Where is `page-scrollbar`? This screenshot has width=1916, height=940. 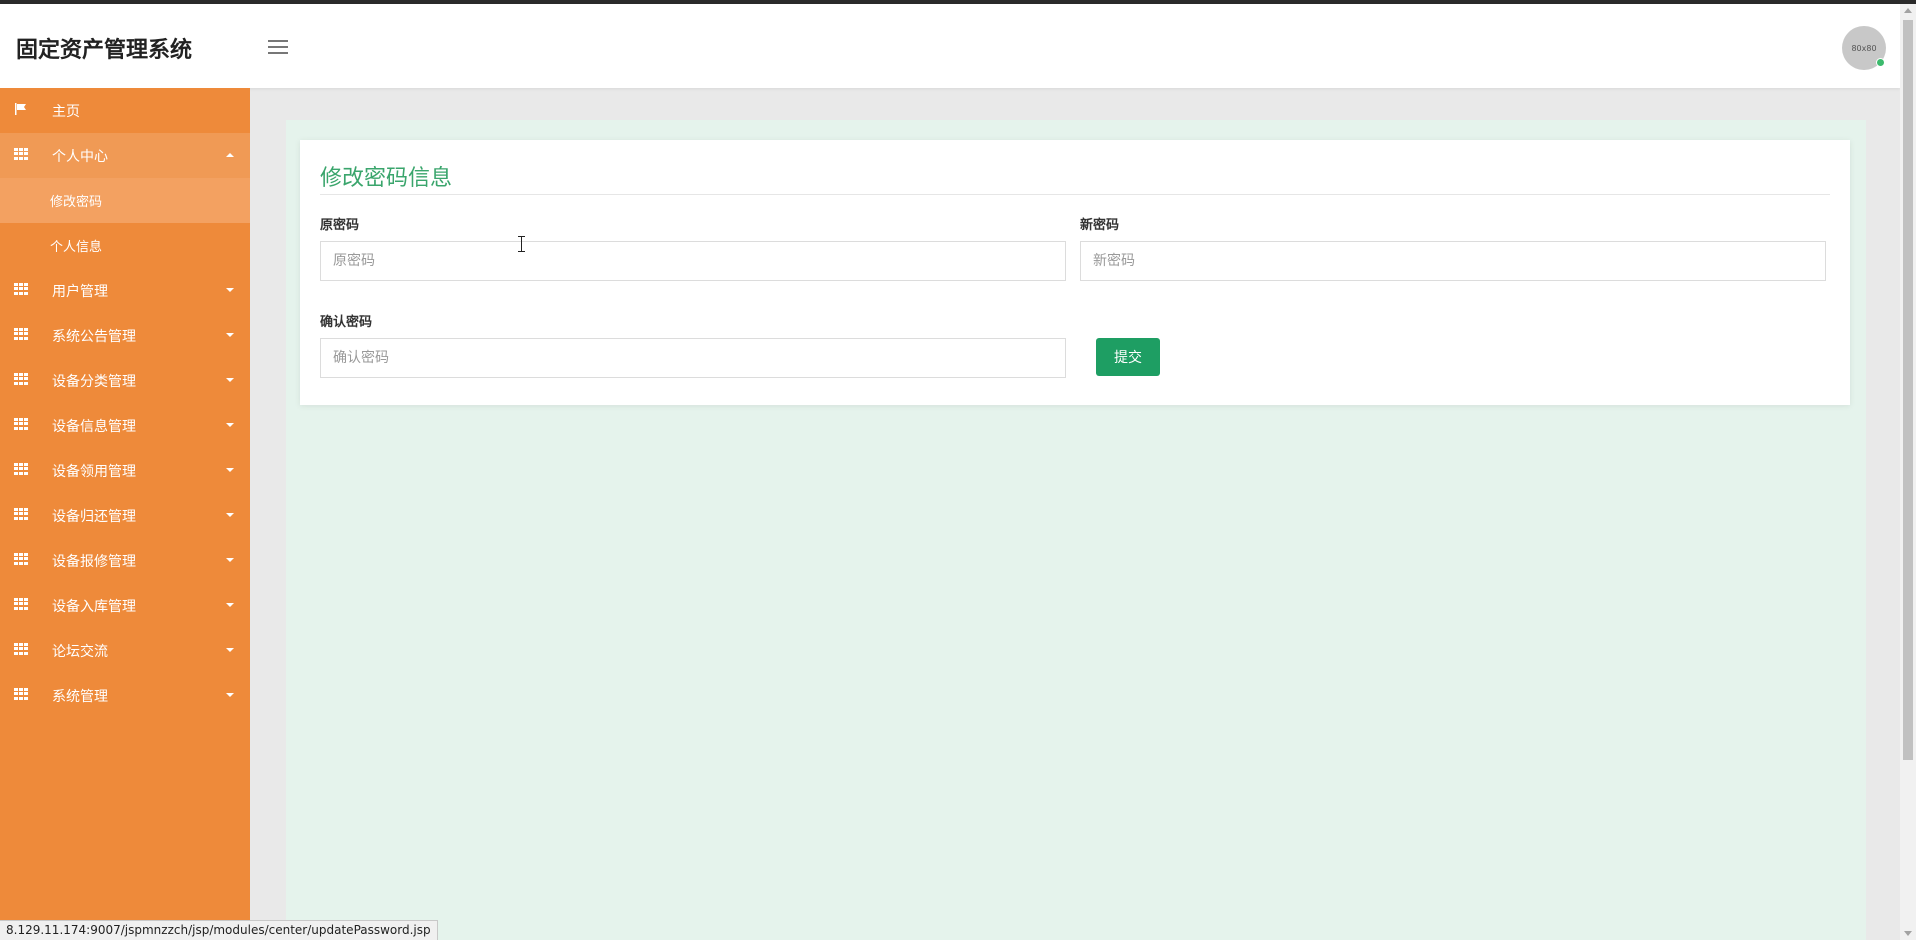 page-scrollbar is located at coordinates (1908, 472).